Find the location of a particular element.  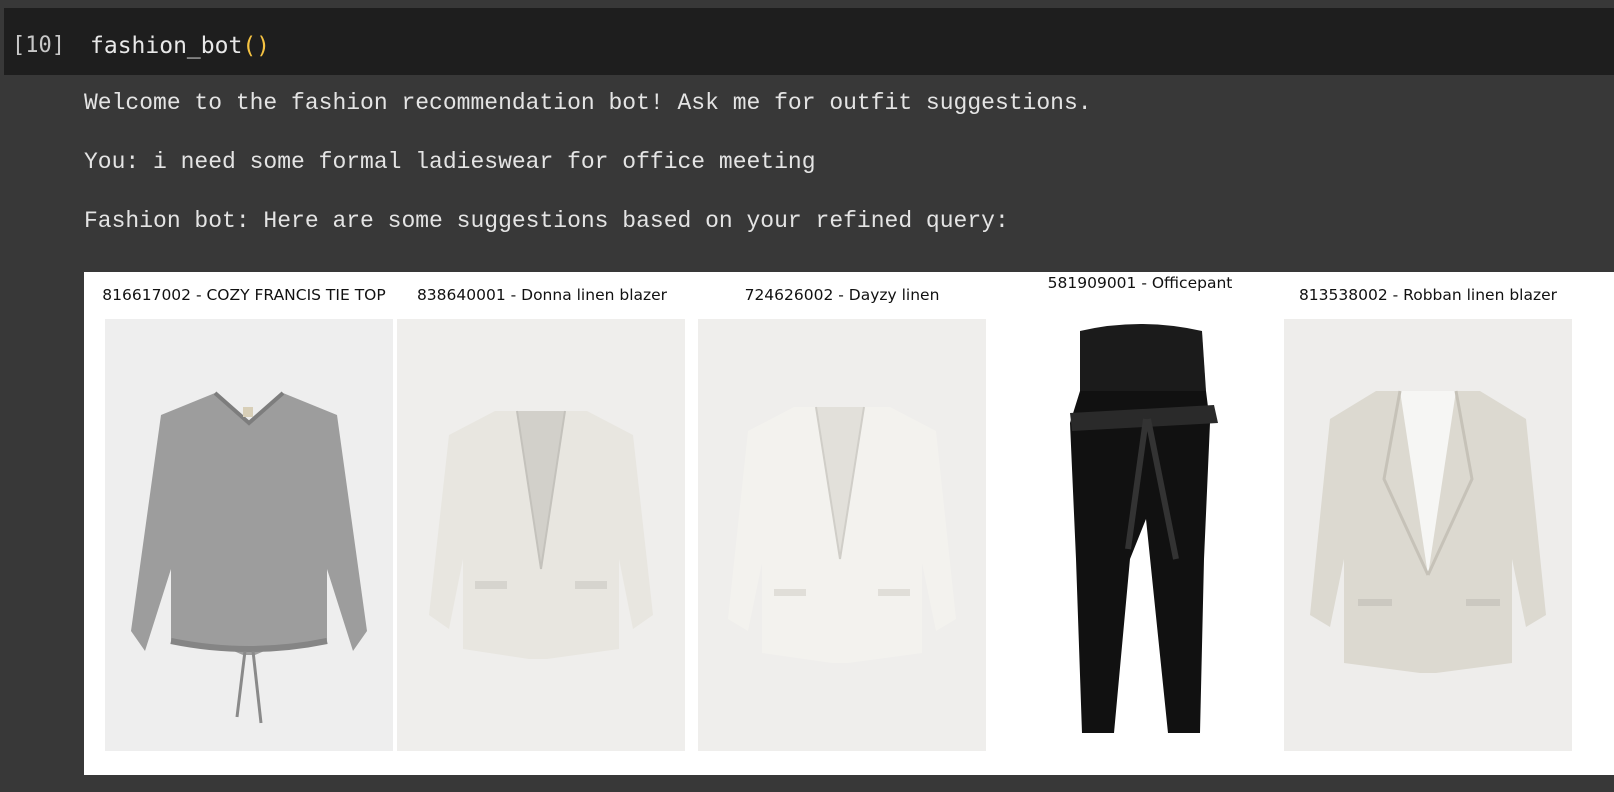

product-card: 581909001 - Officepant is located at coordinates (1140, 523).